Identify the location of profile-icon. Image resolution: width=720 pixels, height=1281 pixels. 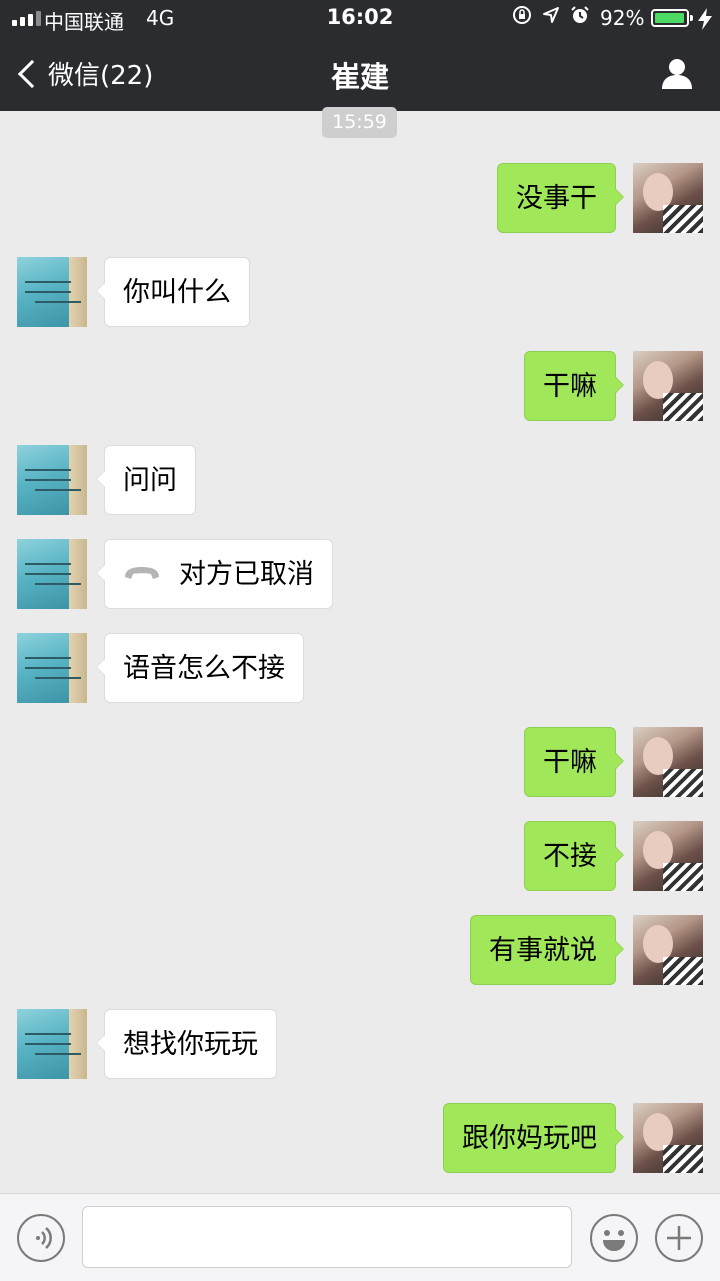
(677, 73).